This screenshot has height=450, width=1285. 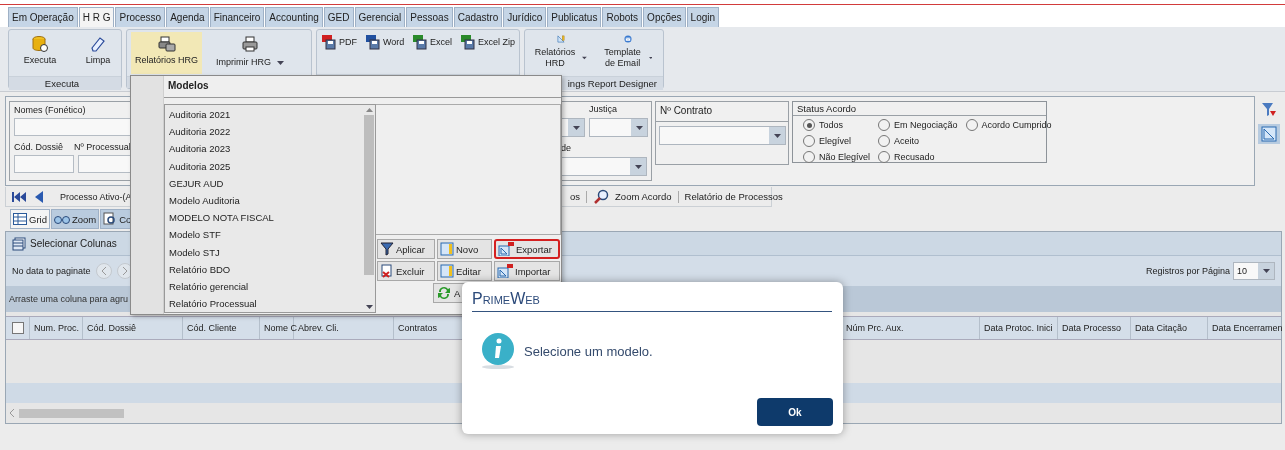 What do you see at coordinates (102, 147) in the screenshot?
I see `field-label: Nº Processual` at bounding box center [102, 147].